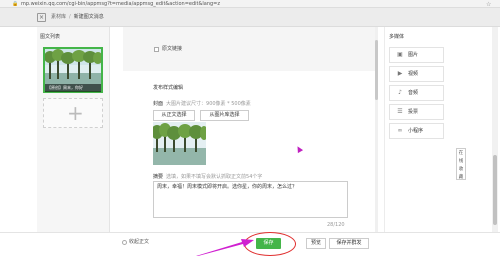 The width and height of the screenshot is (500, 258). What do you see at coordinates (50, 37) in the screenshot?
I see `article-list-title: 图文列表` at bounding box center [50, 37].